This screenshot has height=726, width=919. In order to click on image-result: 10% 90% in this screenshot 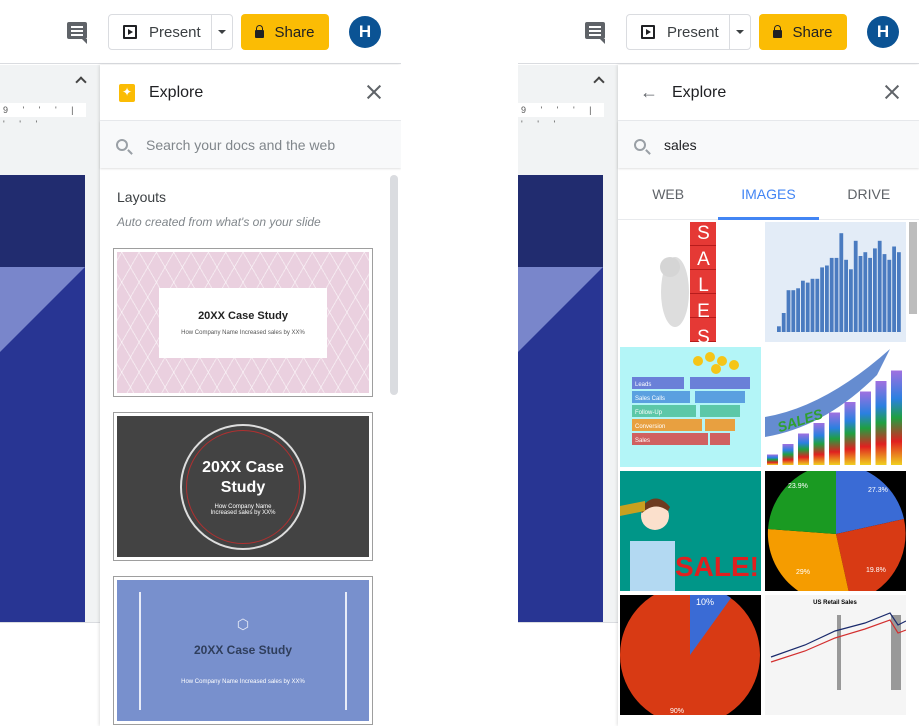, I will do `click(690, 655)`.